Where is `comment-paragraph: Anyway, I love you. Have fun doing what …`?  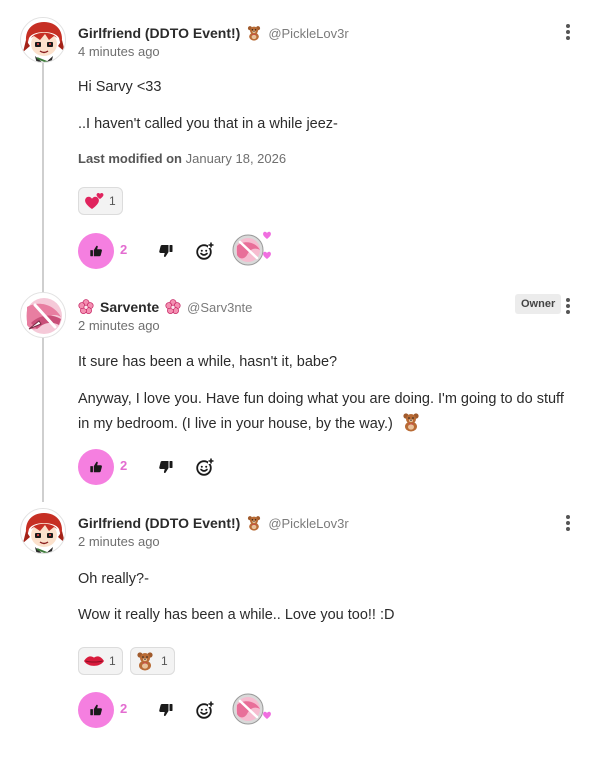 comment-paragraph: Anyway, I love you. Have fun doing what … is located at coordinates (321, 412).